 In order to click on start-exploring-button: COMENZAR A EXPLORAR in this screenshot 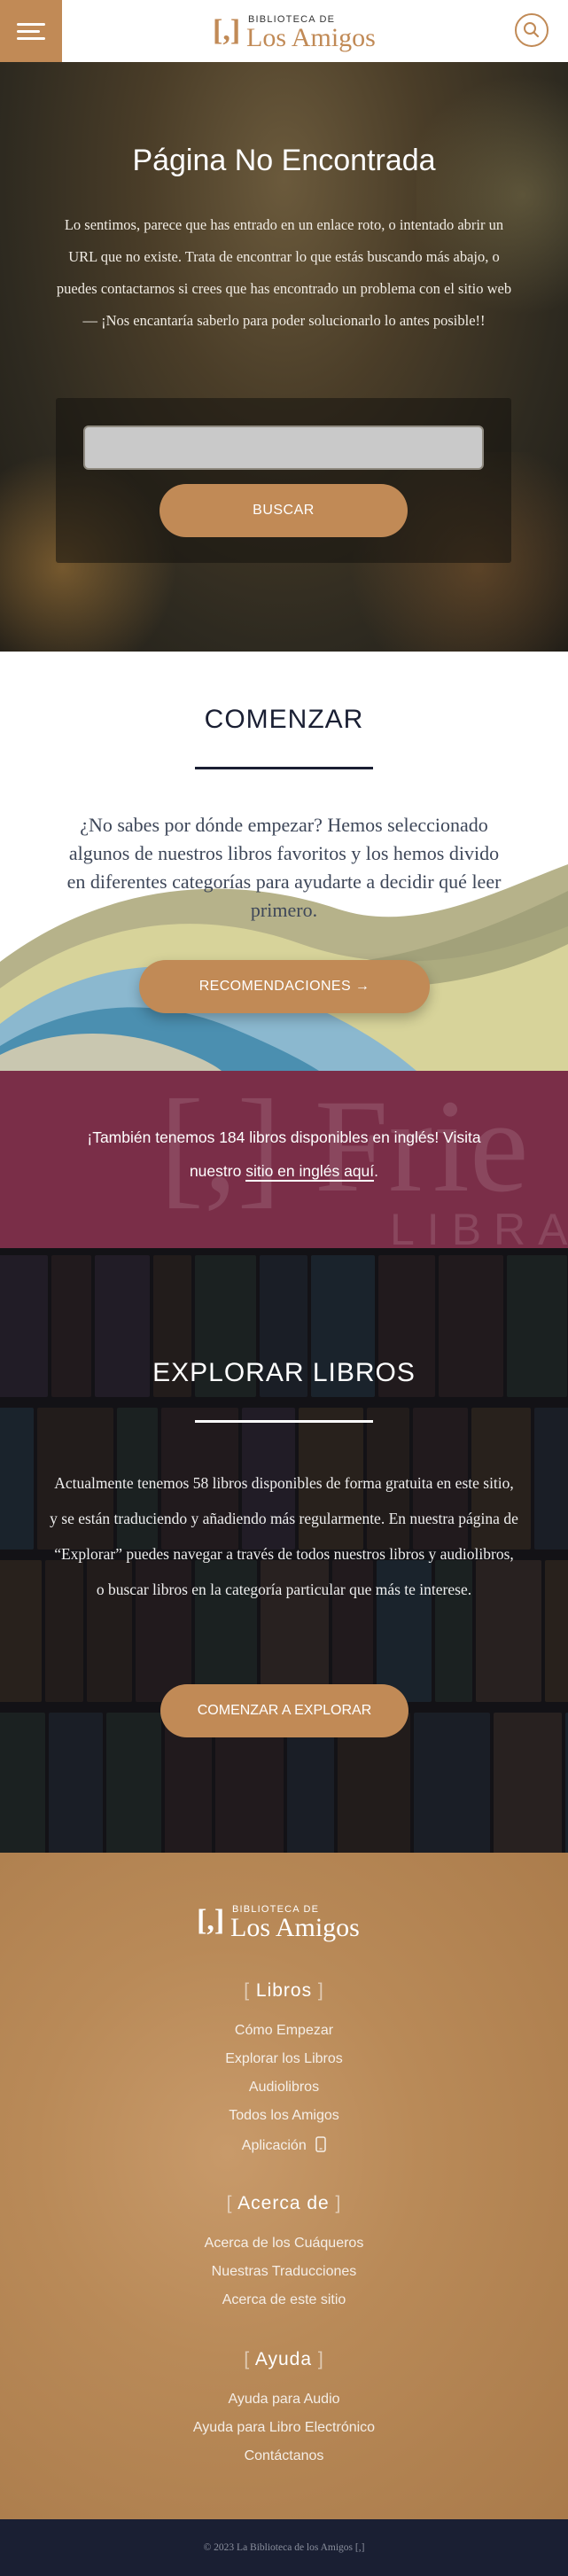, I will do `click(284, 1710)`.